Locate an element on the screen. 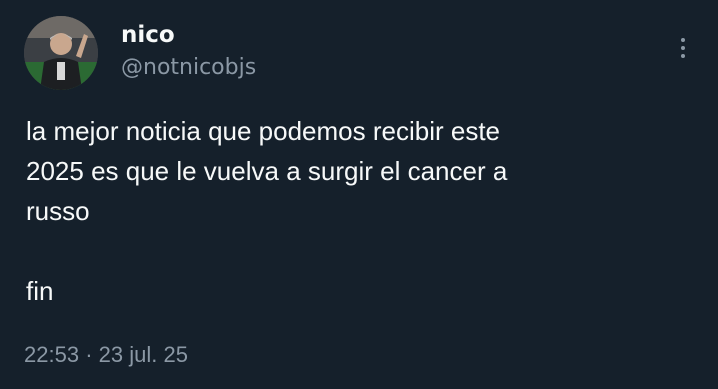 The height and width of the screenshot is (389, 718). tweet-line: russo is located at coordinates (58, 211).